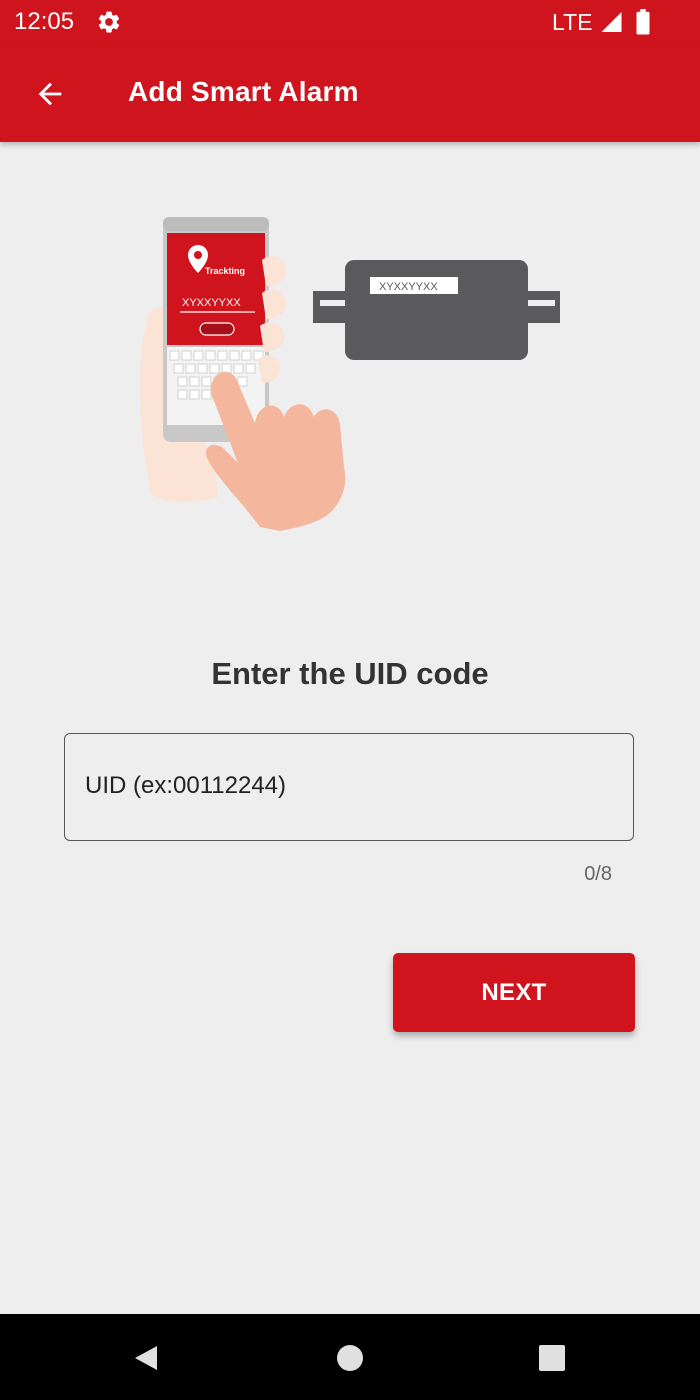 Image resolution: width=700 pixels, height=1400 pixels. Describe the element at coordinates (44, 21) in the screenshot. I see `status-time: 12:05` at that location.